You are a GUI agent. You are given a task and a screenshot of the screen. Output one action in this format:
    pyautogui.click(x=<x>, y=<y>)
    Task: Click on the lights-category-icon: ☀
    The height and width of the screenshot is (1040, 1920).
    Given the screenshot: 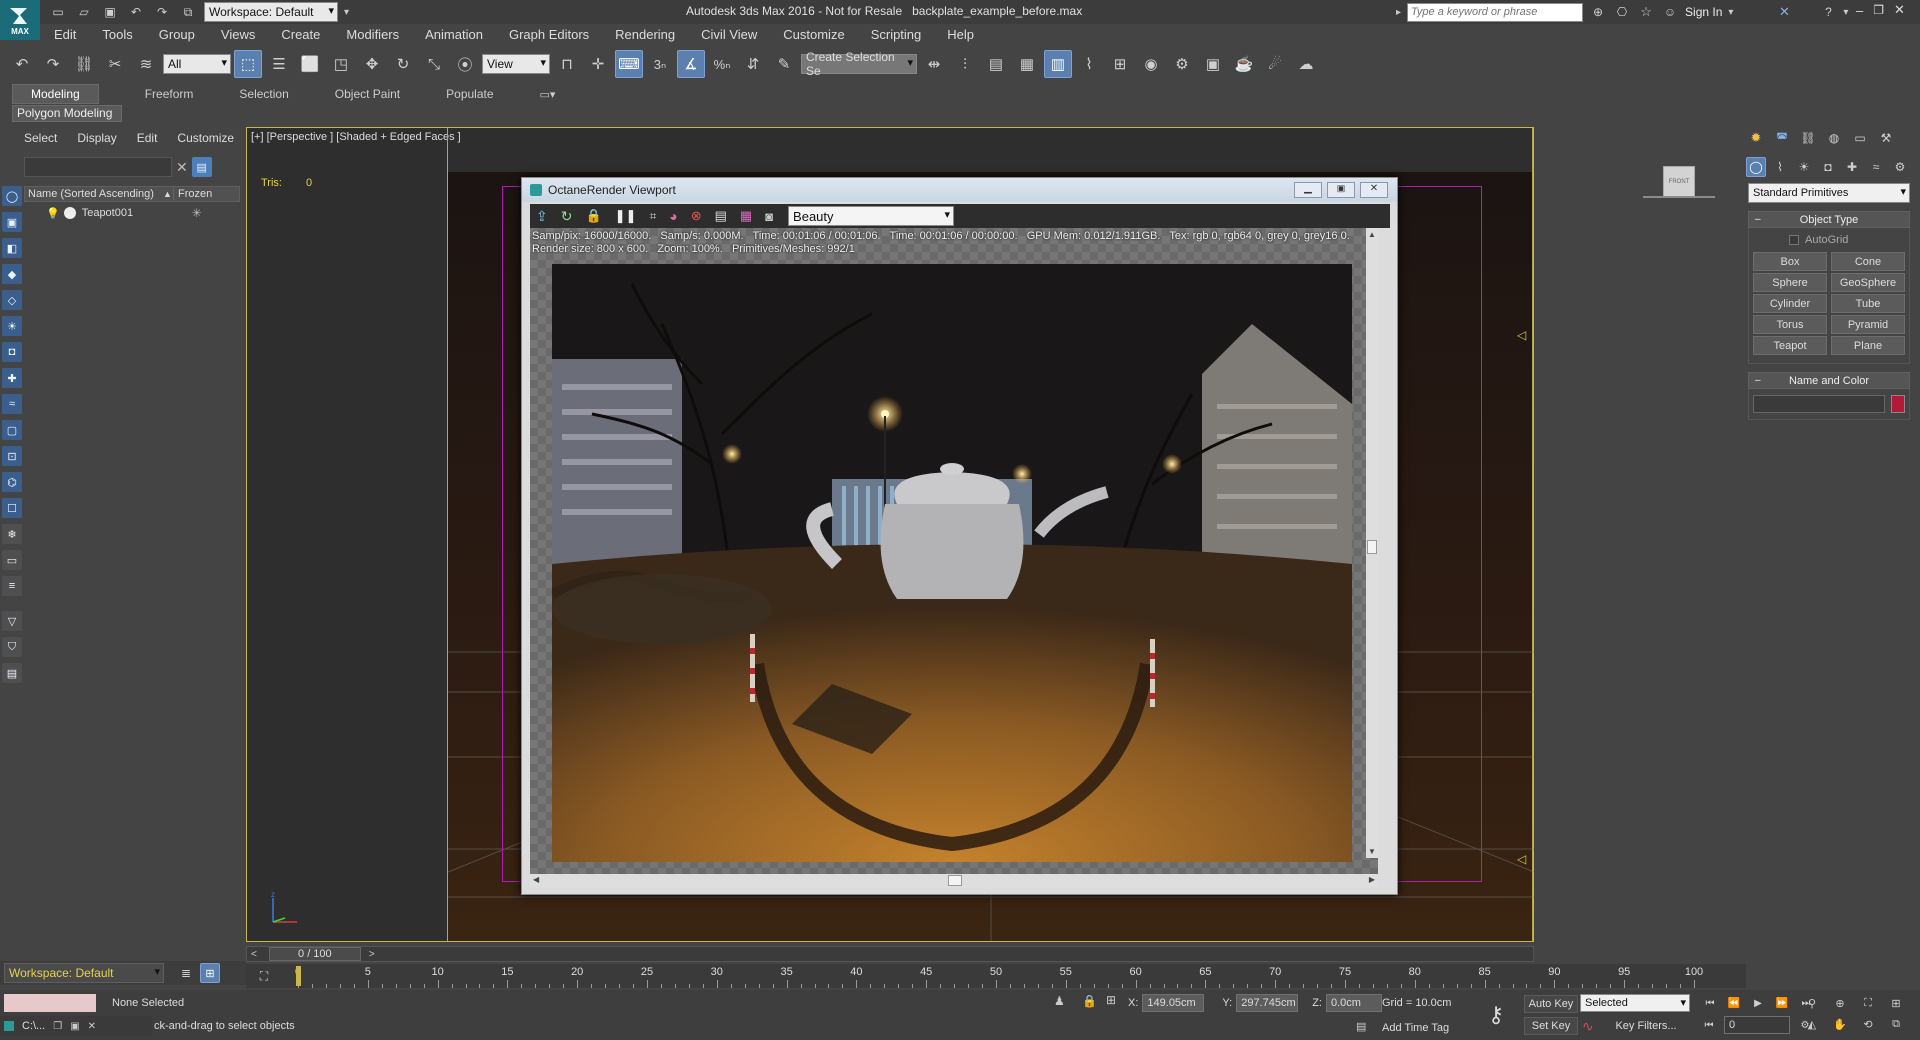 What is the action you would take?
    pyautogui.click(x=1804, y=167)
    